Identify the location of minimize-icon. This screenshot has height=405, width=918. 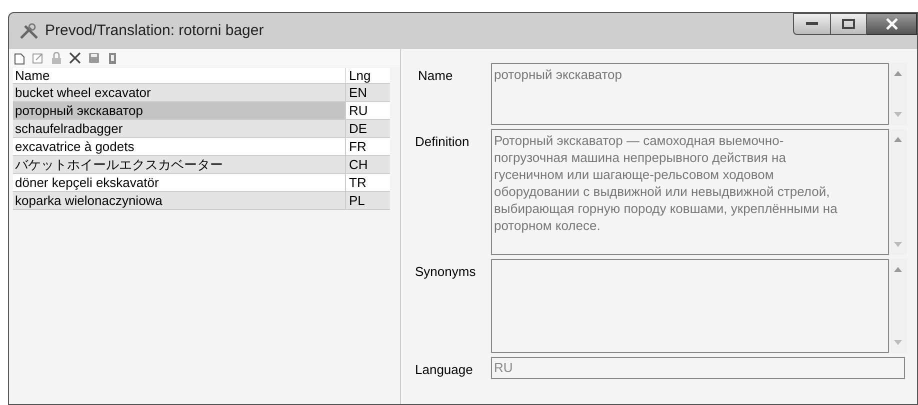
(812, 24).